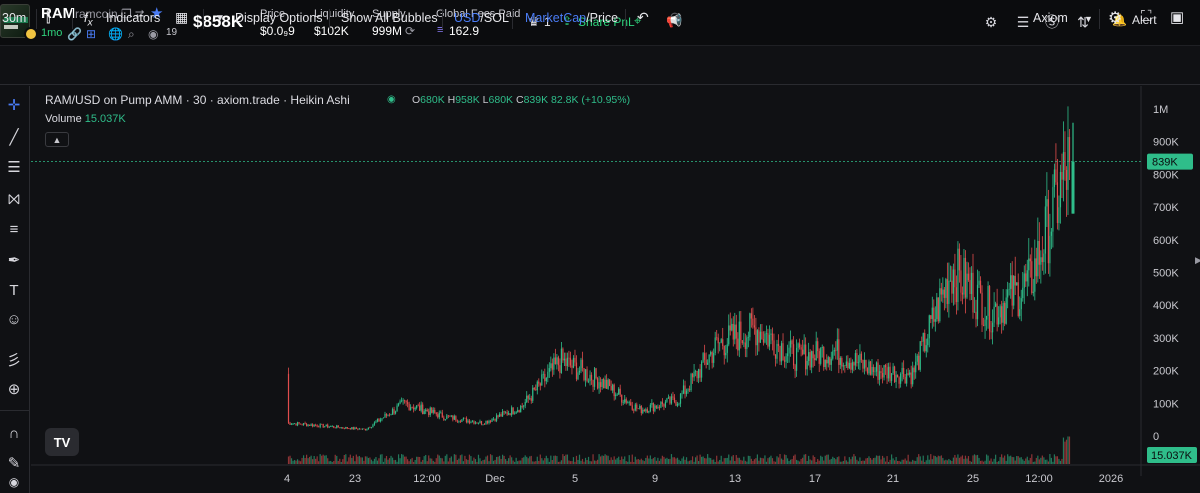 Image resolution: width=1200 pixels, height=493 pixels. Describe the element at coordinates (602, 18) in the screenshot. I see `price-option: /Price` at that location.